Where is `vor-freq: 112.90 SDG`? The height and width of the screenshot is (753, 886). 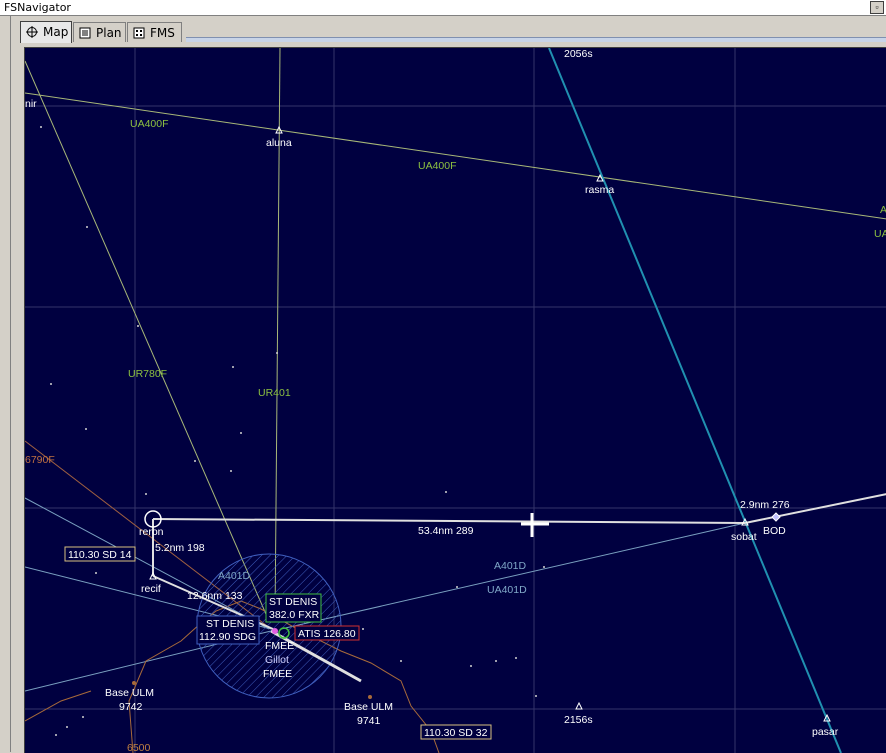 vor-freq: 112.90 SDG is located at coordinates (227, 637).